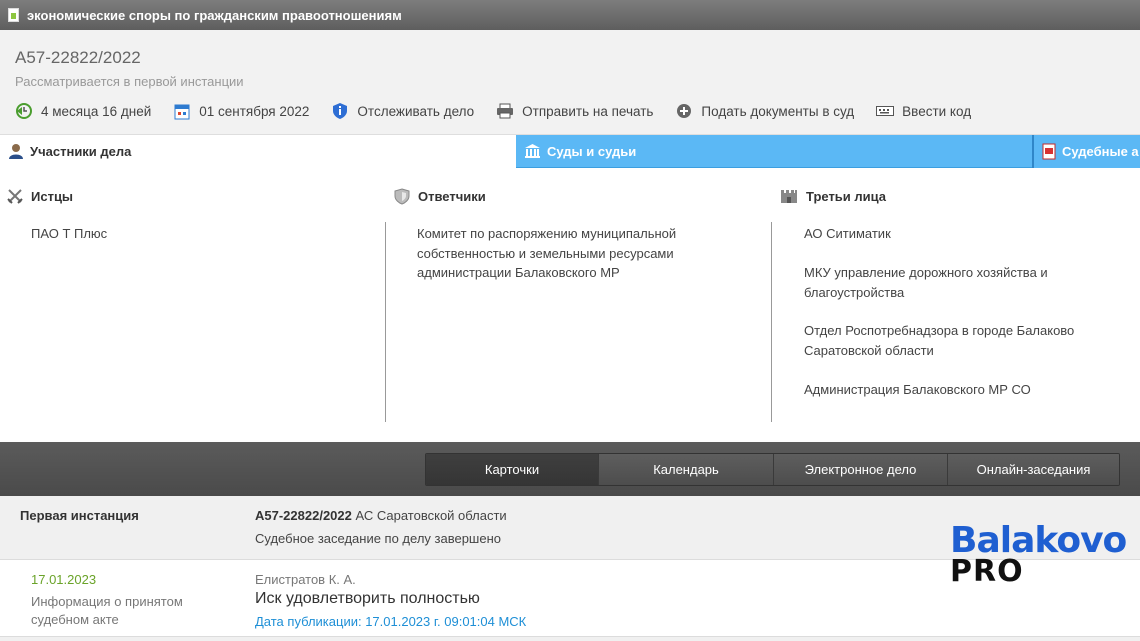  Describe the element at coordinates (778, 111) in the screenshot. I see `submit-documents-label: Подать документы в суд` at that location.